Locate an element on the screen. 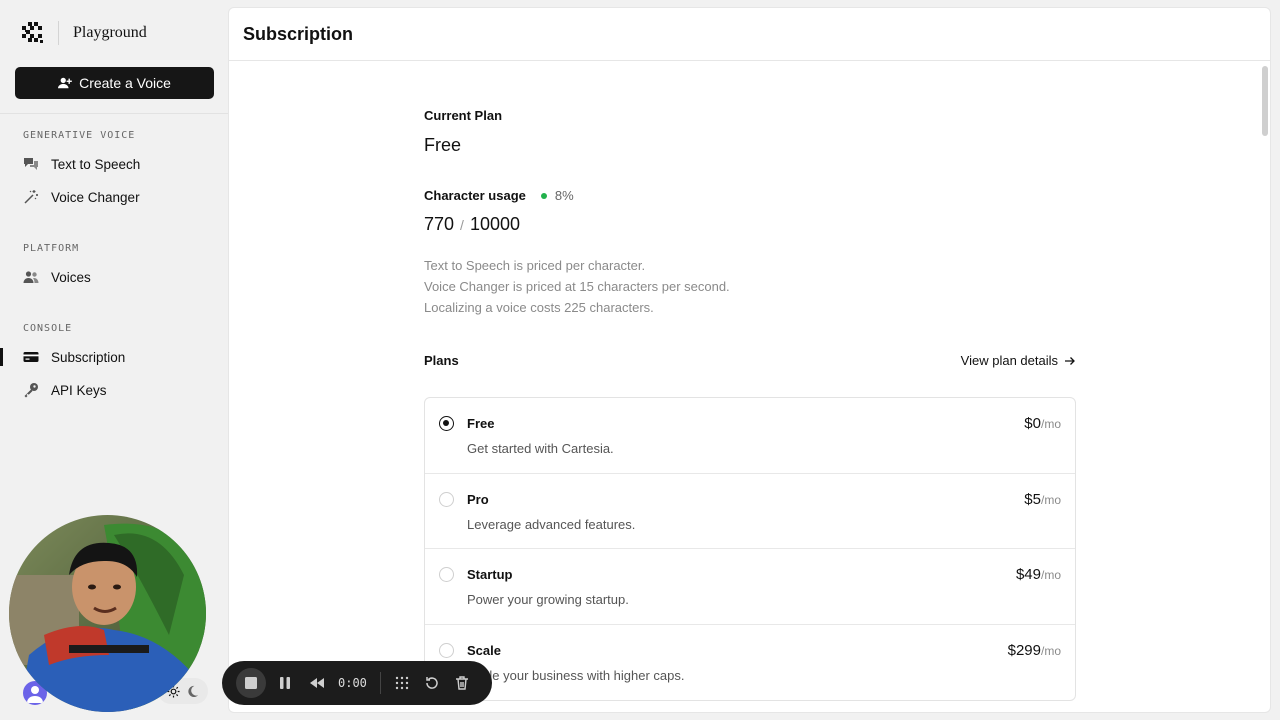 This screenshot has width=1280, height=720. scrollbar-thumb is located at coordinates (1265, 101).